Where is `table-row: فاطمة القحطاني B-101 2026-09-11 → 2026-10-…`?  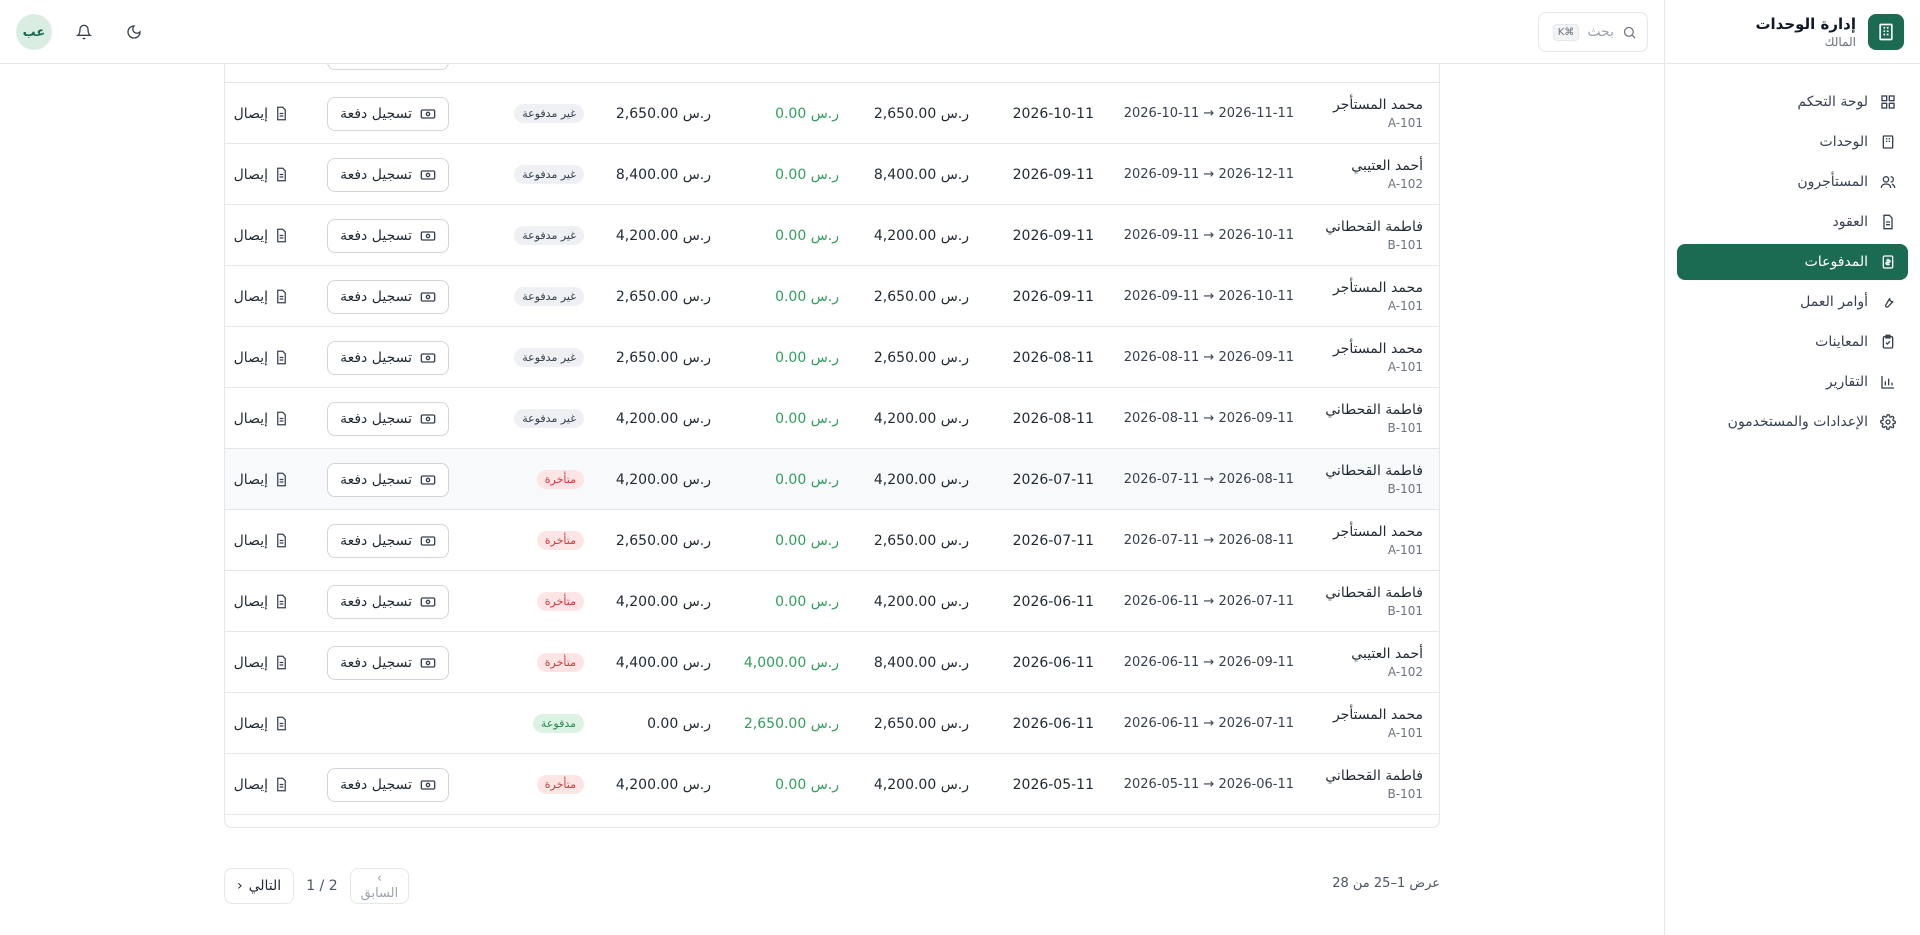 table-row: فاطمة القحطاني B-101 2026-09-11 → 2026-10-… is located at coordinates (832, 235).